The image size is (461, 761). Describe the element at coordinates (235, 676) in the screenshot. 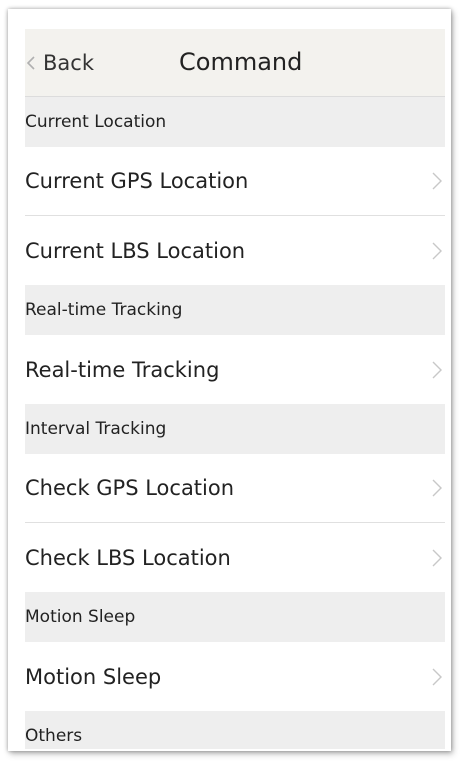

I see `list-item-motion-sleep: Motion Sleep` at that location.